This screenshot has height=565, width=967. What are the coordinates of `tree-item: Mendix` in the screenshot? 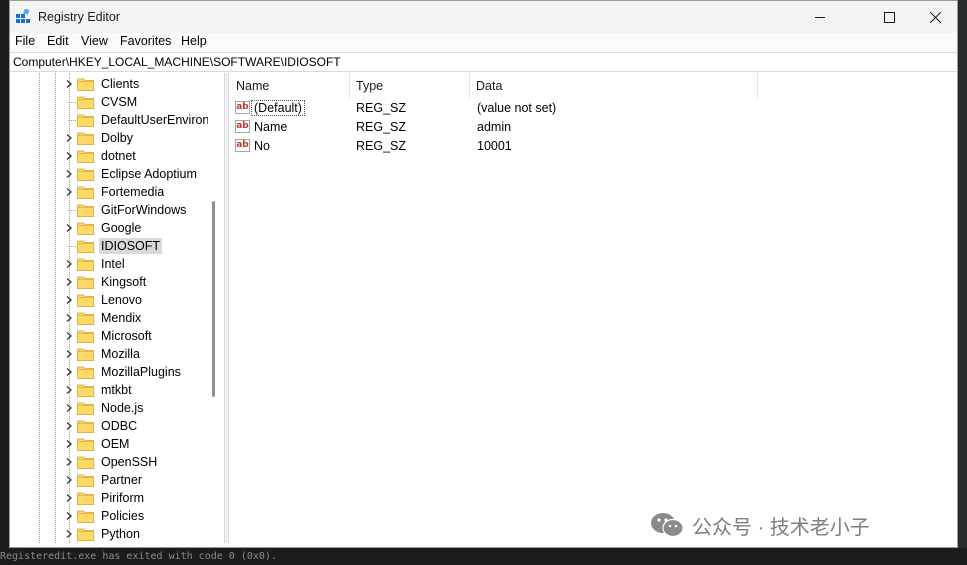 It's located at (109, 318).